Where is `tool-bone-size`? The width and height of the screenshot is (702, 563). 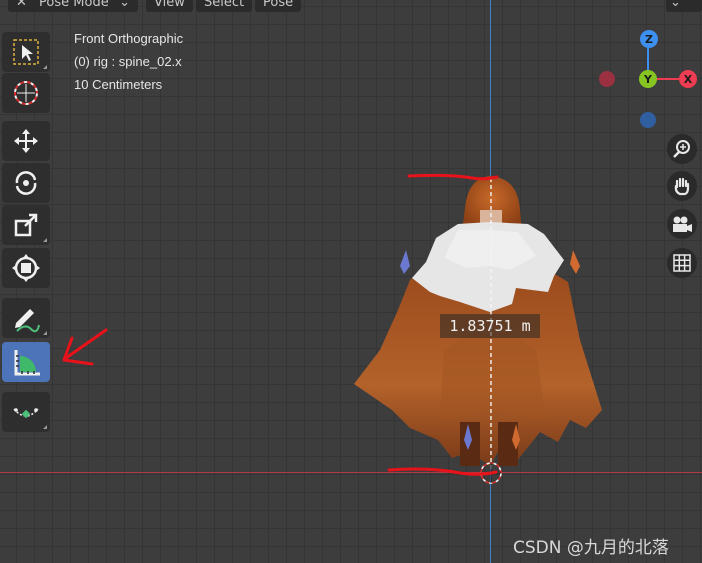
tool-bone-size is located at coordinates (26, 412).